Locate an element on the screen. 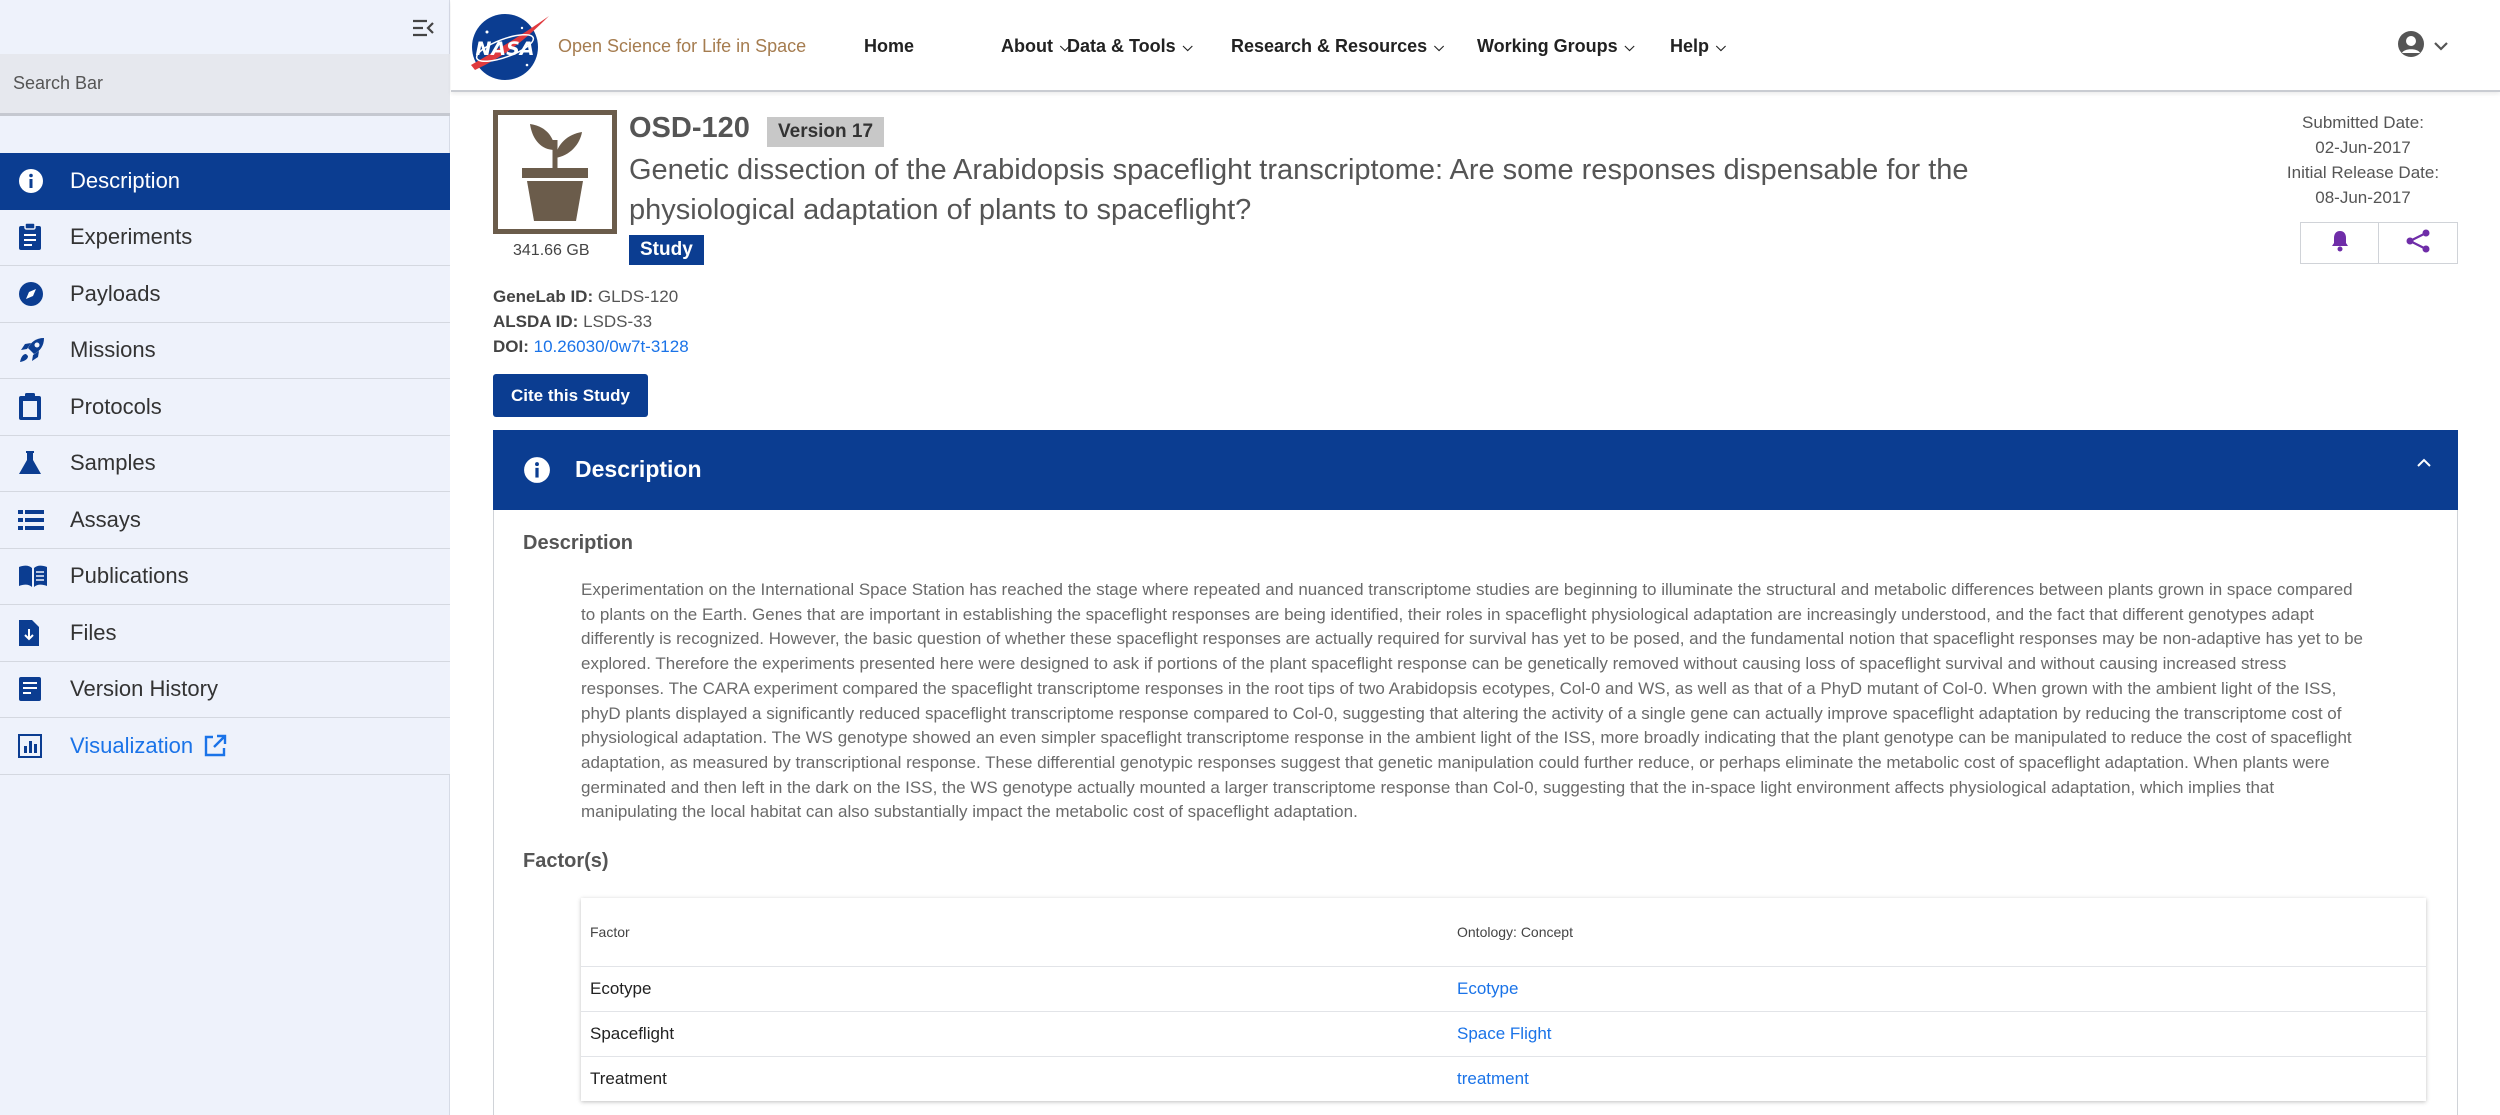 The image size is (2500, 1115). menu-label: Working Groups is located at coordinates (1547, 46).